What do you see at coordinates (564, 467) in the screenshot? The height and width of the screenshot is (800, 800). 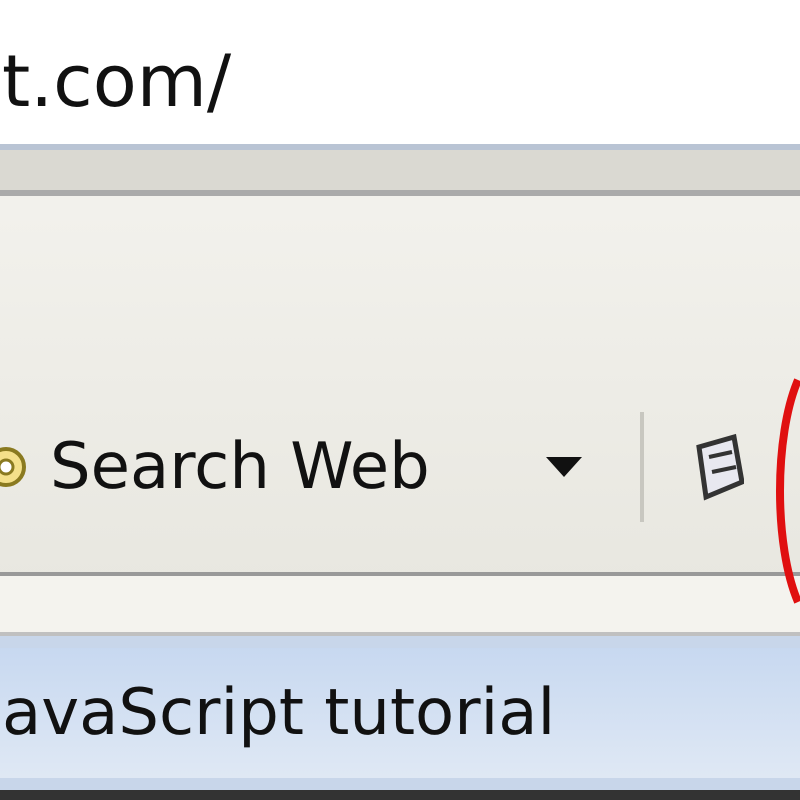 I see `caret-icon` at bounding box center [564, 467].